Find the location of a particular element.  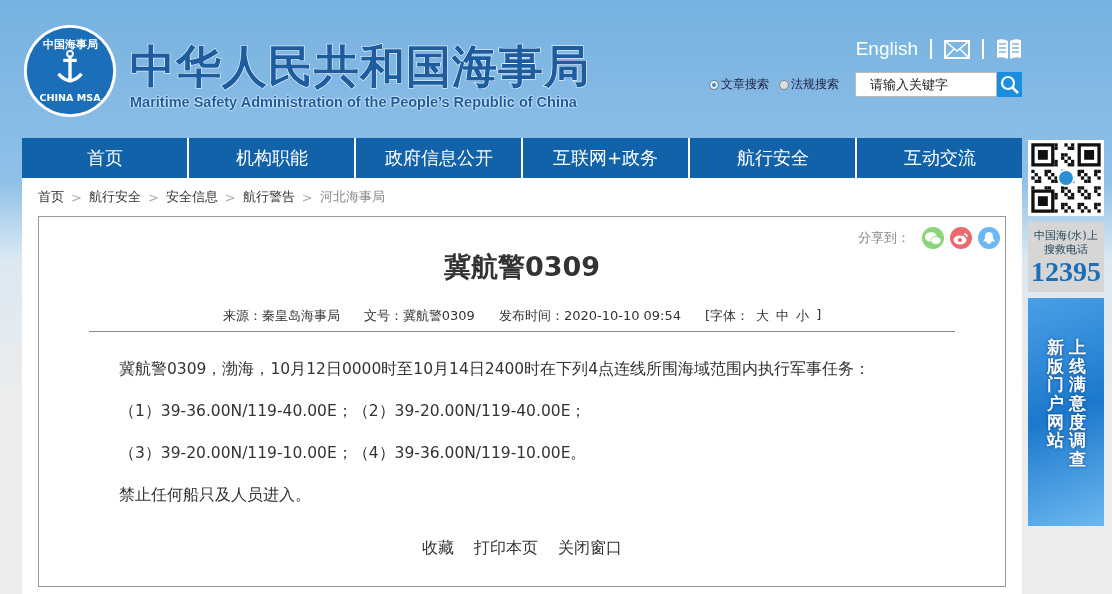

font-size-link: 小 is located at coordinates (803, 316).